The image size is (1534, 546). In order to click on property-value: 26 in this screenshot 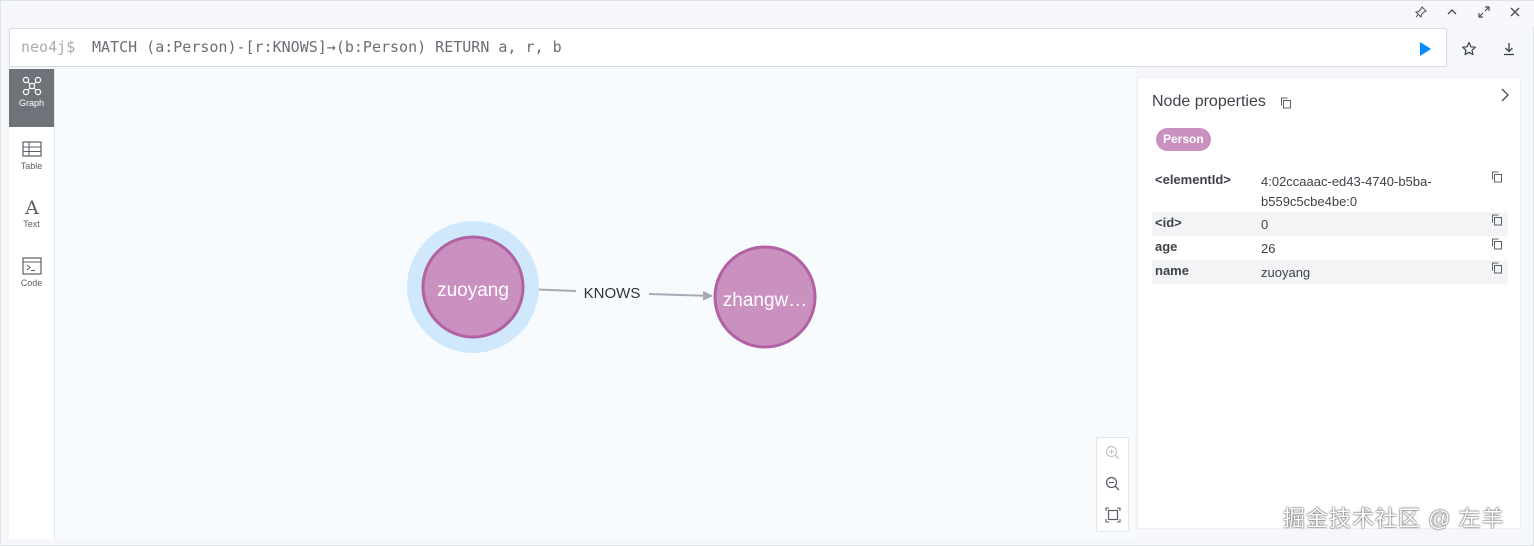, I will do `click(1268, 248)`.